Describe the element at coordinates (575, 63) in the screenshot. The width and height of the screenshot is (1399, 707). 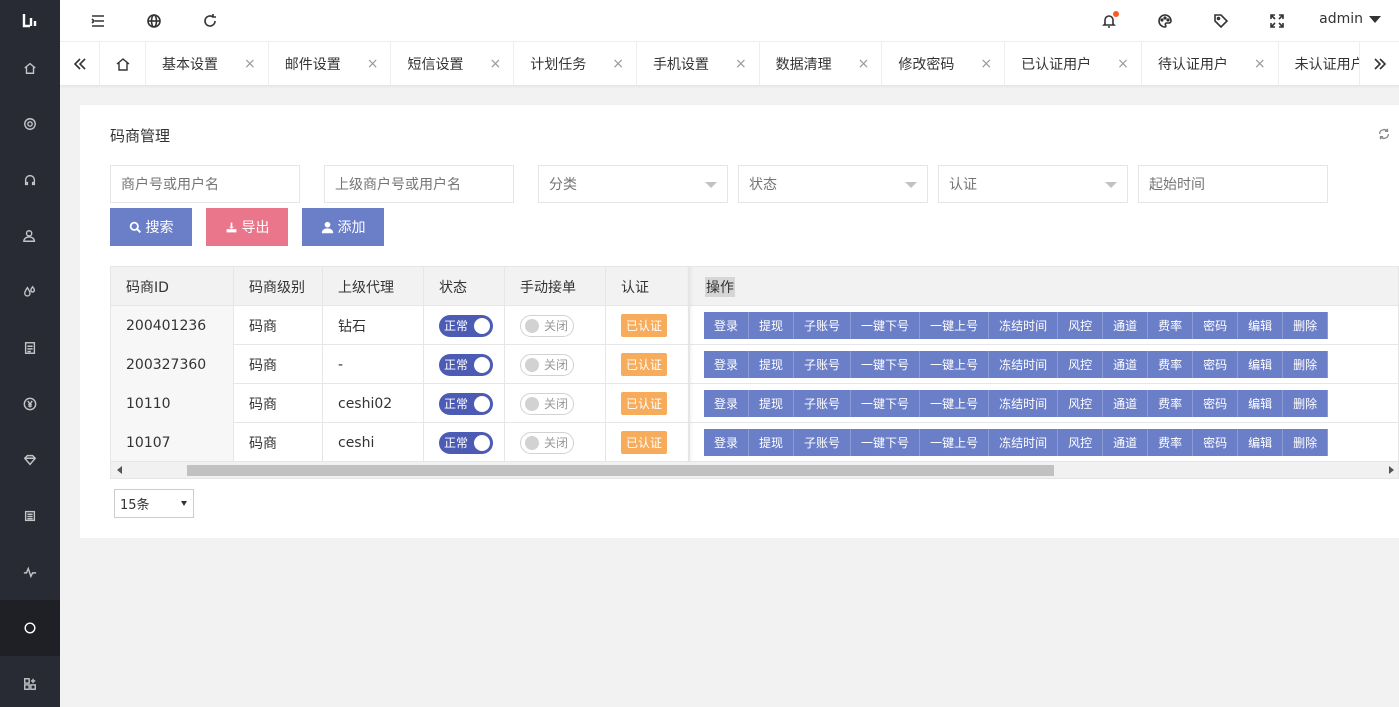
I see `tab-item: 计划任务 ×` at that location.